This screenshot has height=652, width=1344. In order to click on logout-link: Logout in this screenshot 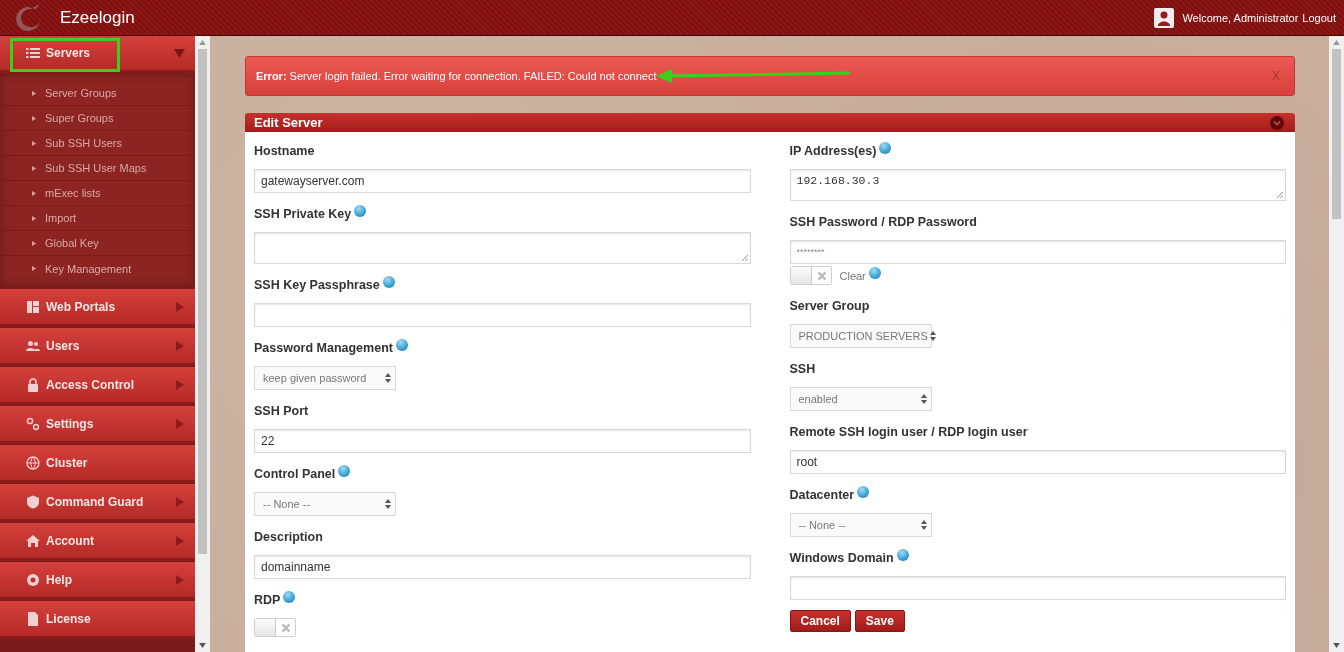, I will do `click(1319, 17)`.